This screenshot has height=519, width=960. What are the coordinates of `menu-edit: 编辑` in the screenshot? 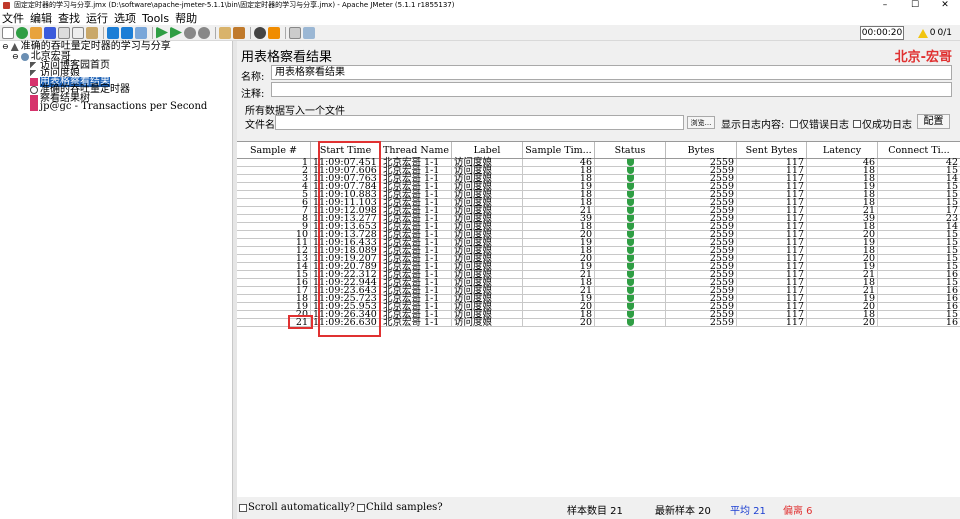 It's located at (41, 18).